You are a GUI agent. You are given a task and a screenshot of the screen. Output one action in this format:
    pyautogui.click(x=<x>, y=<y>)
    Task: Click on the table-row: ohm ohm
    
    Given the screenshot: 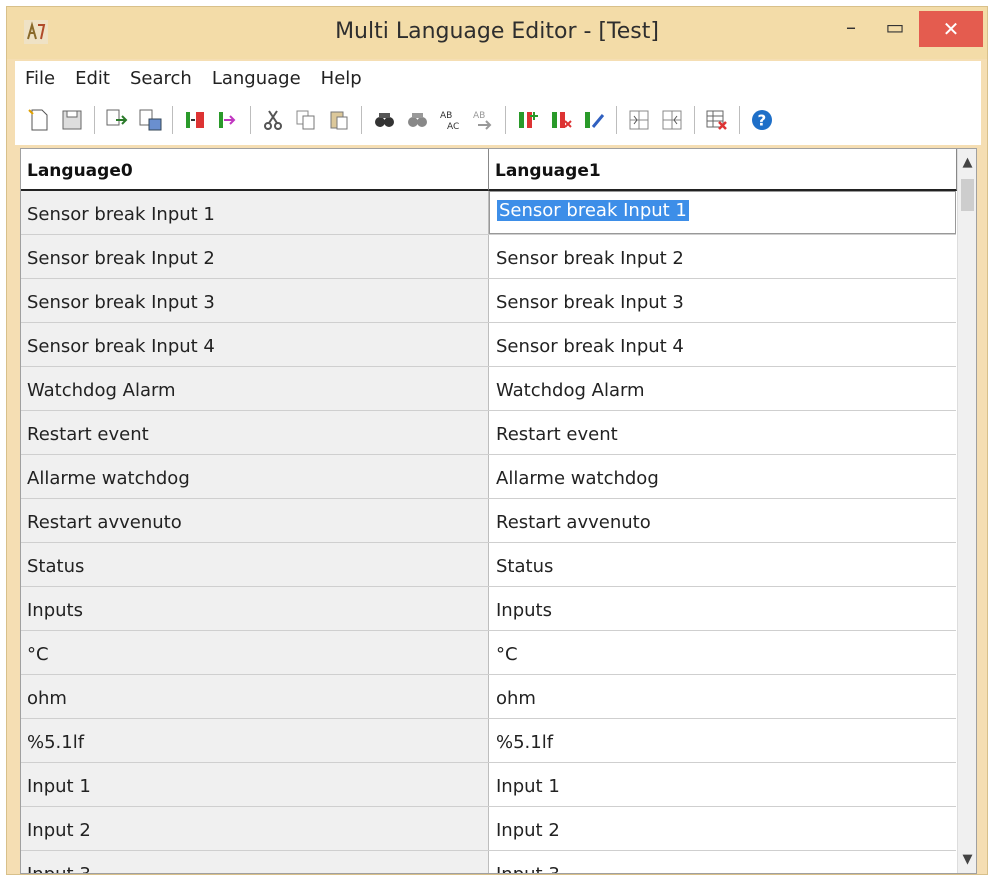 What is the action you would take?
    pyautogui.click(x=488, y=697)
    